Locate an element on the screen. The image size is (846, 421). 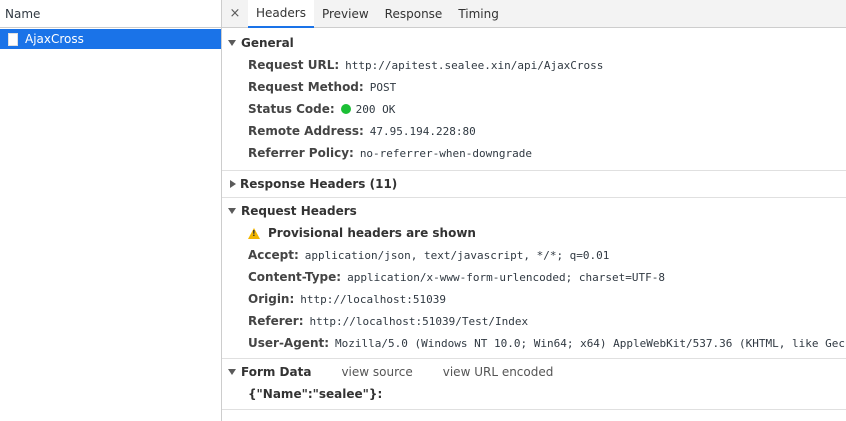
request-headers-title: Request Headers is located at coordinates (299, 211).